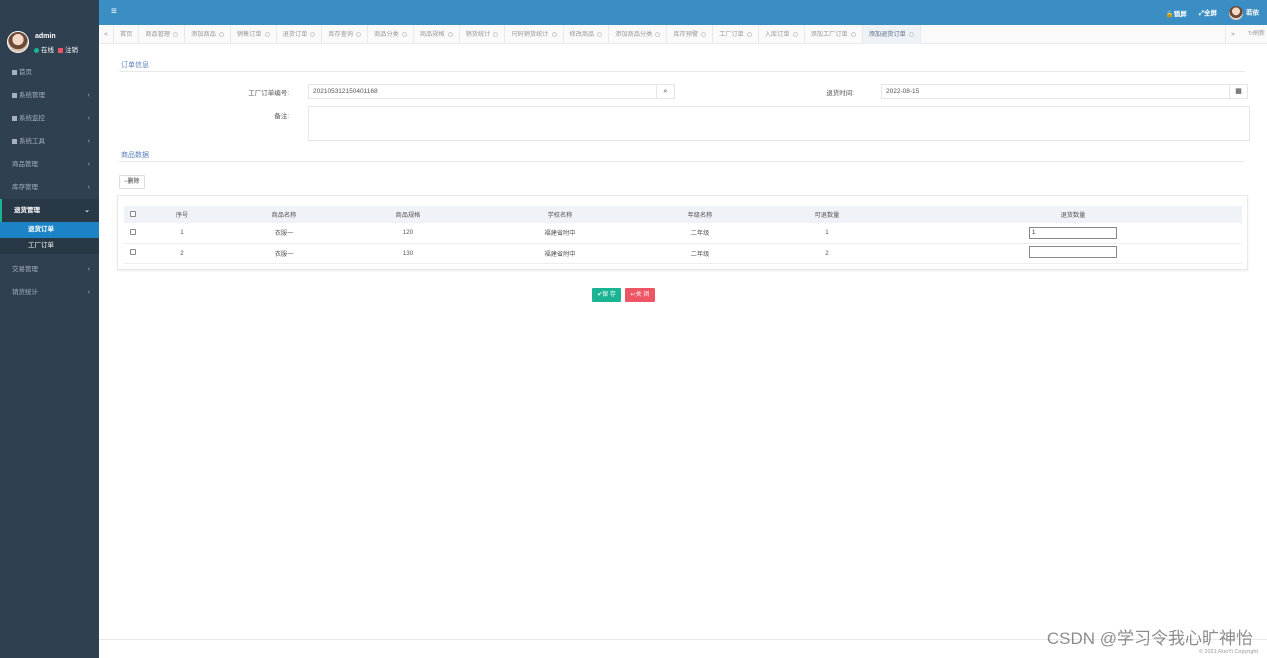  I want to click on delete-button: −删除, so click(132, 182).